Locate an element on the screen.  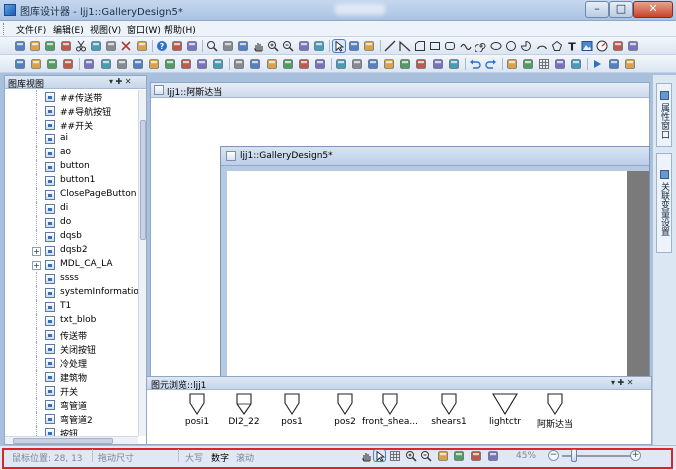
zoom-fit-button is located at coordinates (228, 46).